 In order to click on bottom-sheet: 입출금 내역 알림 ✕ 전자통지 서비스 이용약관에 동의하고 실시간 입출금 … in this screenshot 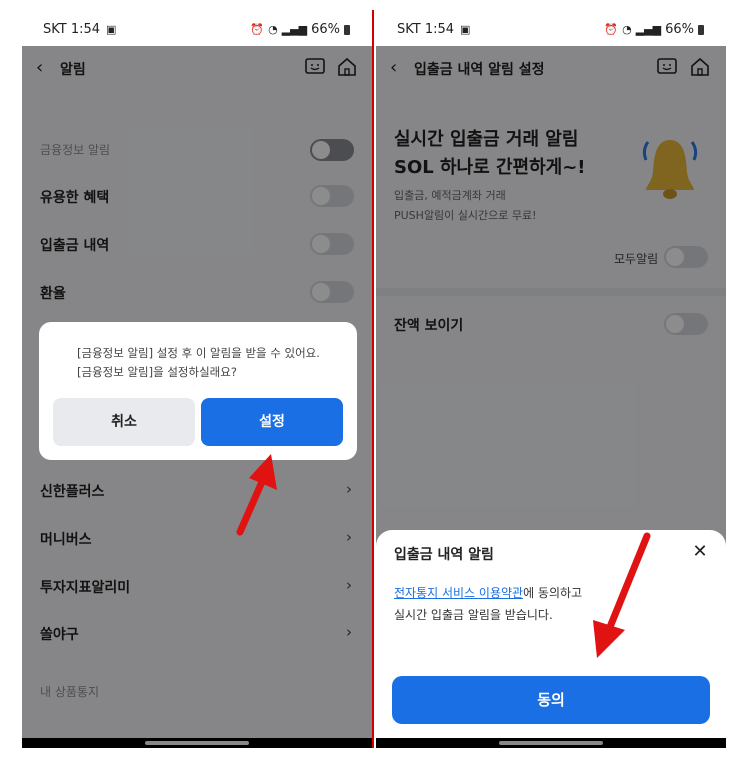, I will do `click(551, 639)`.